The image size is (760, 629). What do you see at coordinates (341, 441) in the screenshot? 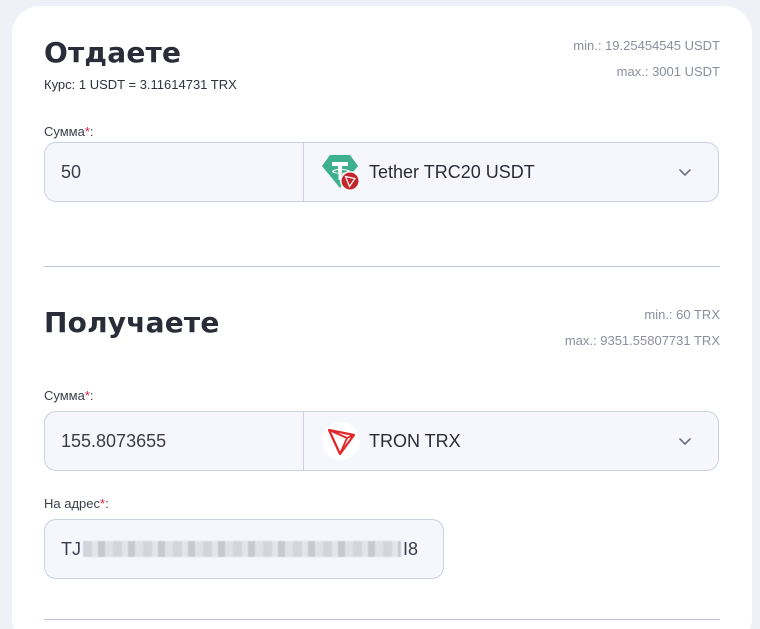
I see `tron-icon` at bounding box center [341, 441].